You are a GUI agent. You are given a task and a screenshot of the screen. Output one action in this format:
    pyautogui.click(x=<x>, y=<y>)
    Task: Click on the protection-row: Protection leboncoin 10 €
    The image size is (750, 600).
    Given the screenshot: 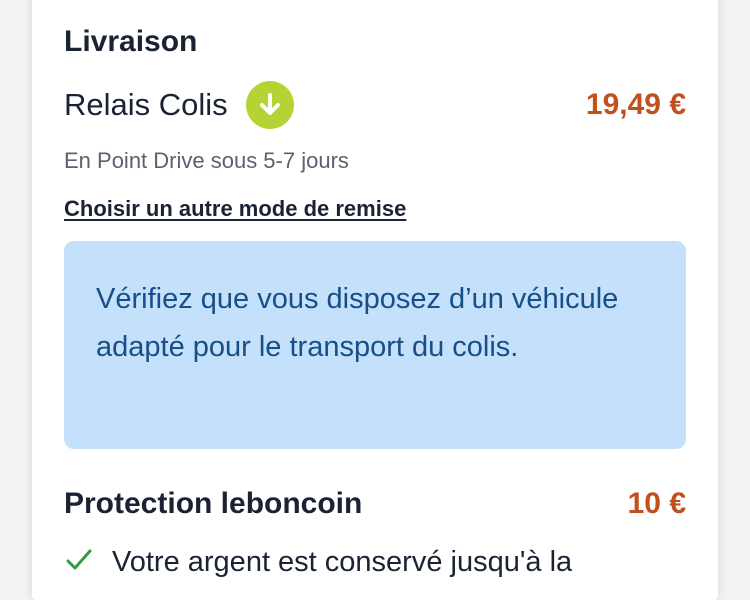 What is the action you would take?
    pyautogui.click(x=375, y=504)
    